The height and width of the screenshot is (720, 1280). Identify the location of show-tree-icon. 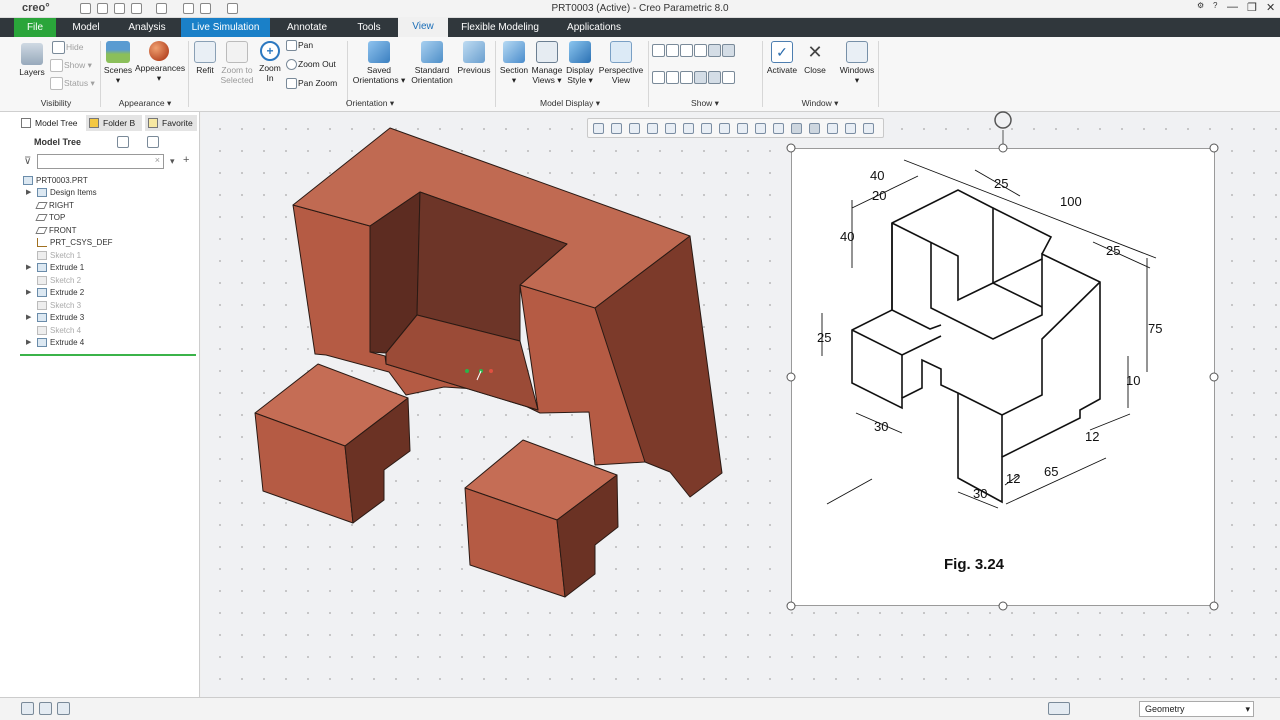
(27, 708).